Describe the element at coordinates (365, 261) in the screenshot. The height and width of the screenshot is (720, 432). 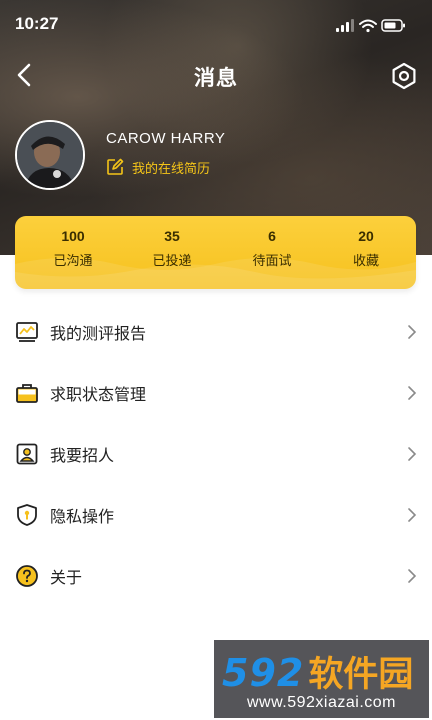
I see `stat-favorites-label: 收藏` at that location.